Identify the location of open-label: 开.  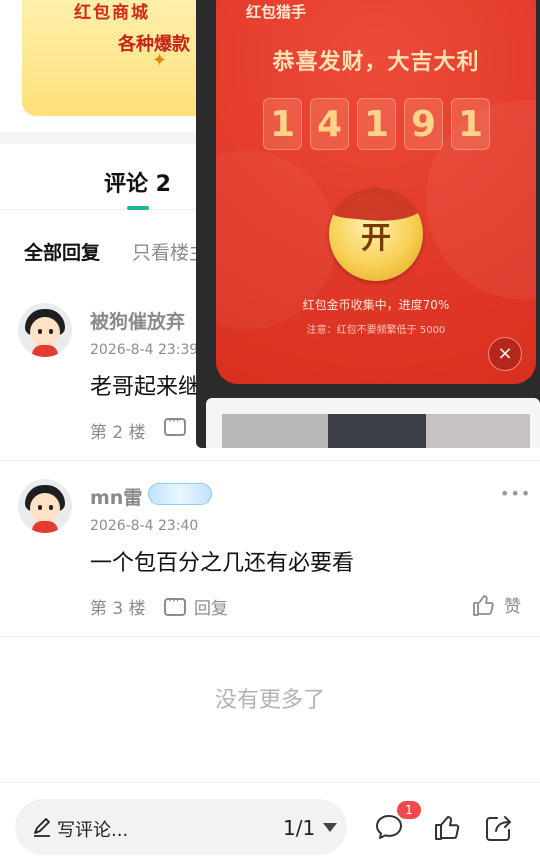
(376, 238).